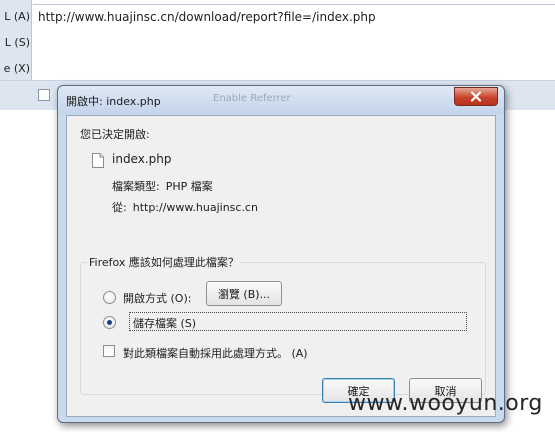 The width and height of the screenshot is (555, 432). I want to click on decided-label: 您已決定開啟:, so click(115, 134).